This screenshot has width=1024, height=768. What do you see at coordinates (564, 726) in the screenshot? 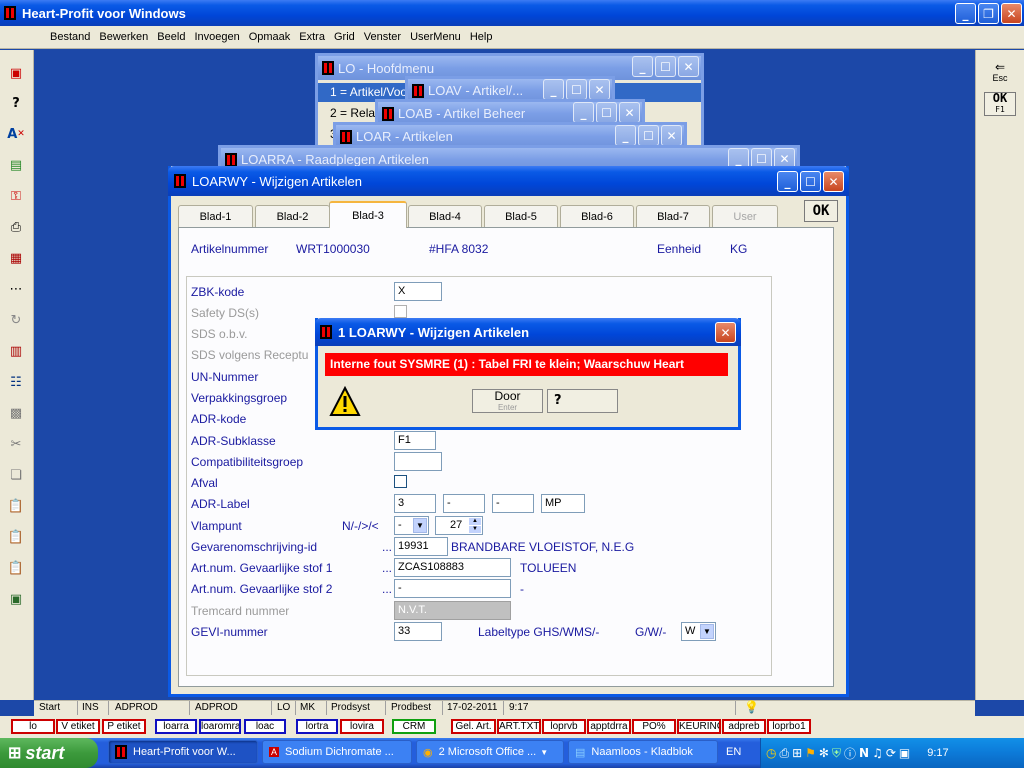
I see `quick-loprvb: loprvb` at bounding box center [564, 726].